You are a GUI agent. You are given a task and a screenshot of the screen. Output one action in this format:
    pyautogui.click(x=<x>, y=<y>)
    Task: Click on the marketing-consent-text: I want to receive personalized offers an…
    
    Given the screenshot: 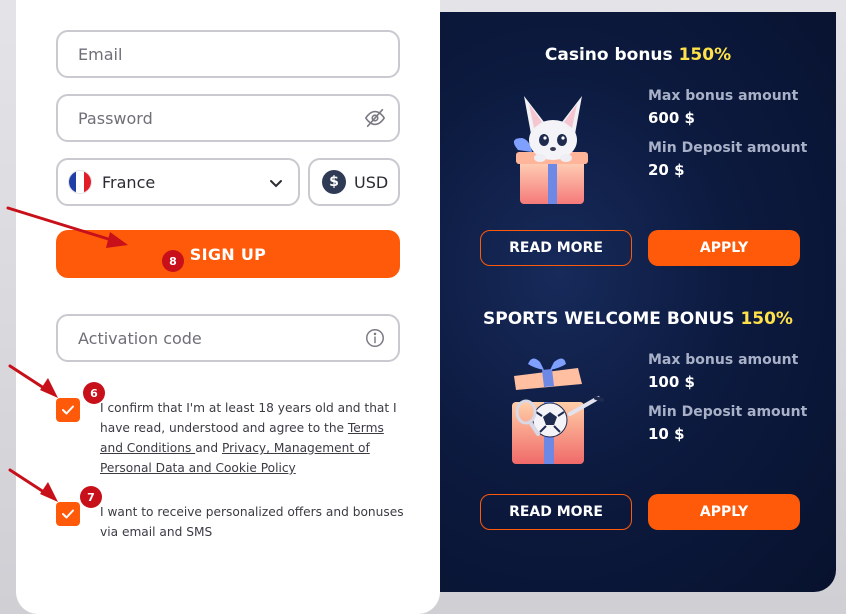 What is the action you would take?
    pyautogui.click(x=252, y=522)
    